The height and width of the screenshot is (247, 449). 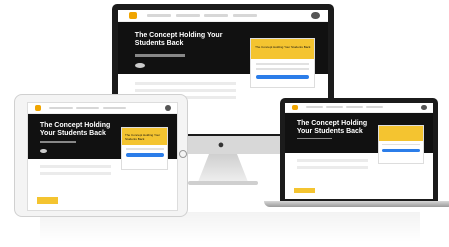 I want to click on laptop-screen: The Concept Holding Your Students Back, so click(x=359, y=151).